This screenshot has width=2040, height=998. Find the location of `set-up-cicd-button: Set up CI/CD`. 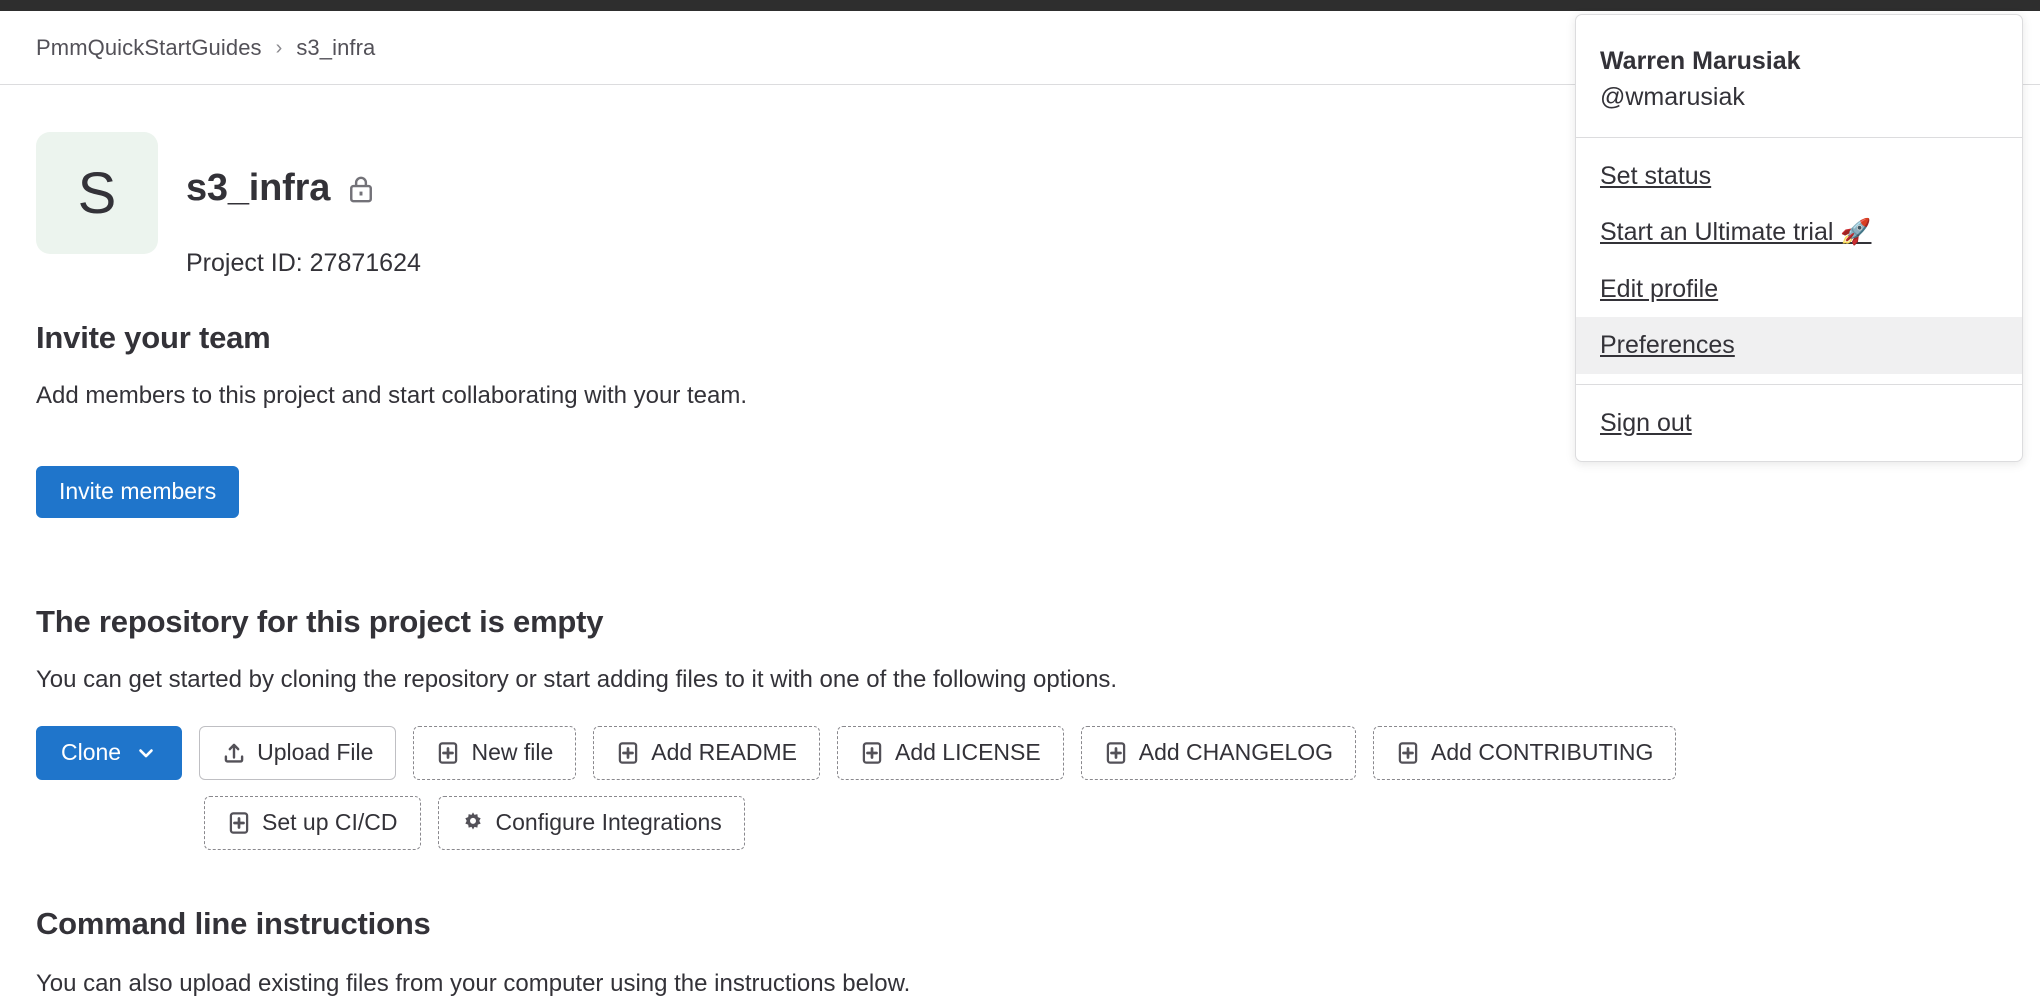

set-up-cicd-button: Set up CI/CD is located at coordinates (312, 822).